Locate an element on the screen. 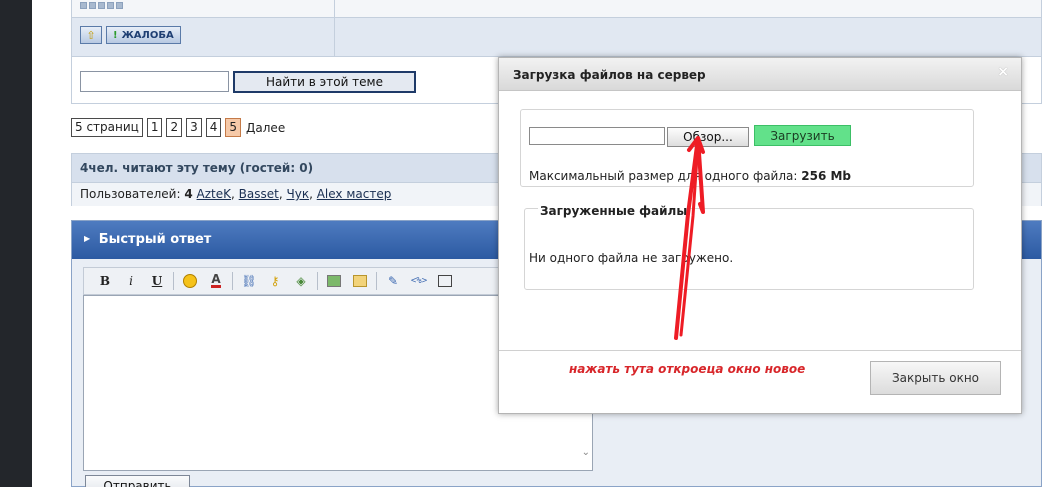 The height and width of the screenshot is (487, 1042). key-icon: ⚷ is located at coordinates (275, 281).